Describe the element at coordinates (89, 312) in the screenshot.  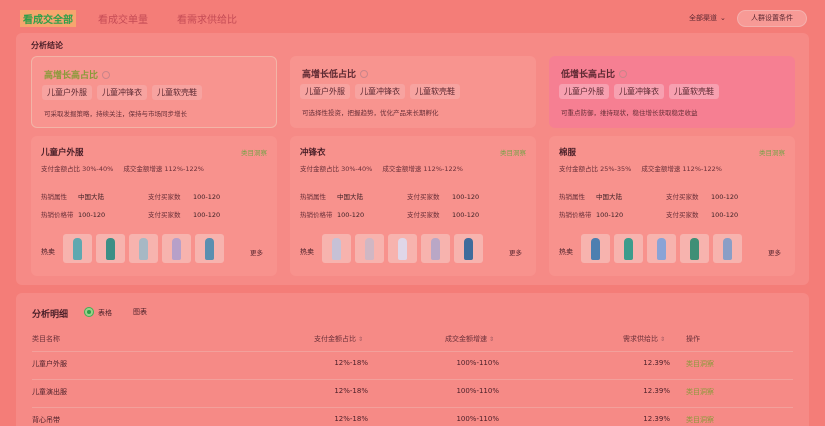
I see `radio-checked-icon` at that location.